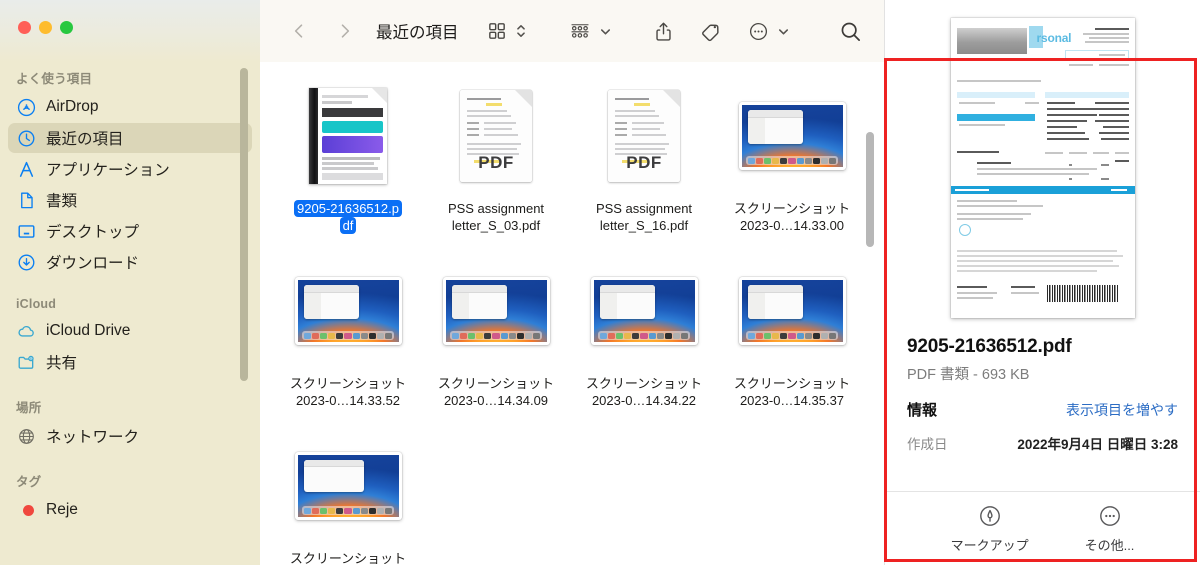 Image resolution: width=1200 pixels, height=565 pixels. I want to click on preview-file-name: 9205-21636512.pdf, so click(989, 346).